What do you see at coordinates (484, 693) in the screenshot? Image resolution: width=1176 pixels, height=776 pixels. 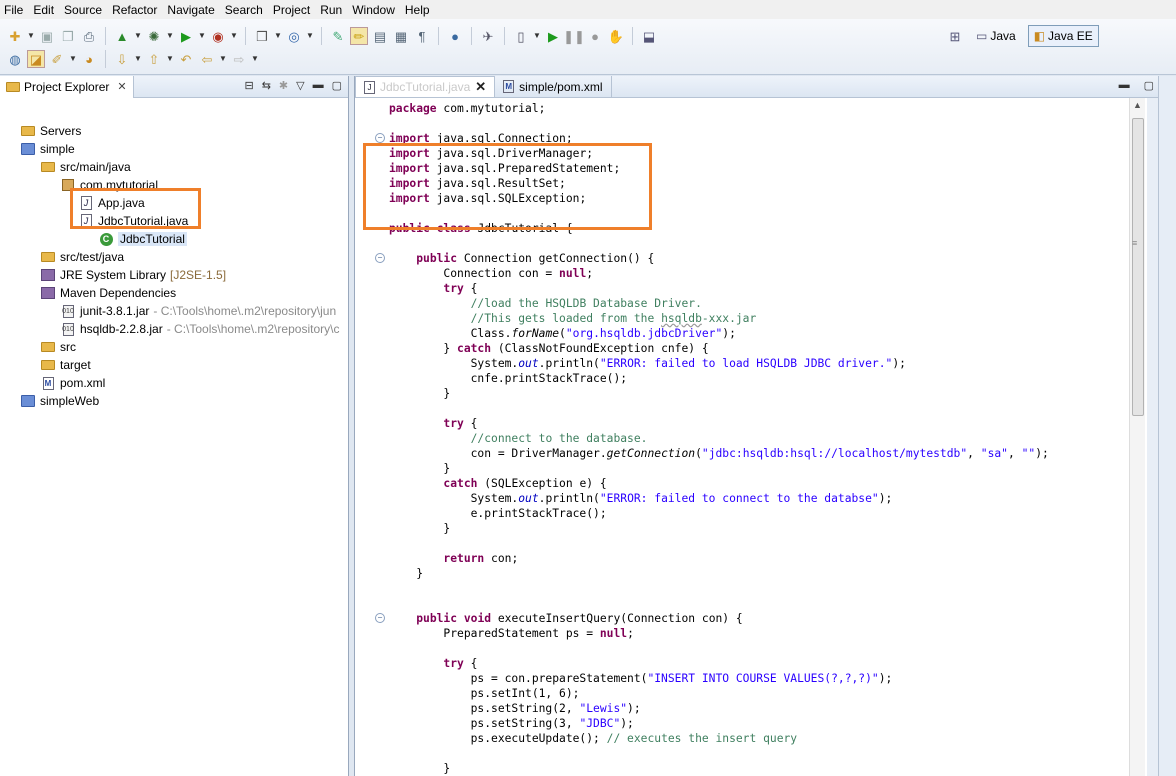 I see `code-line: ps.setInt(1, 6);` at bounding box center [484, 693].